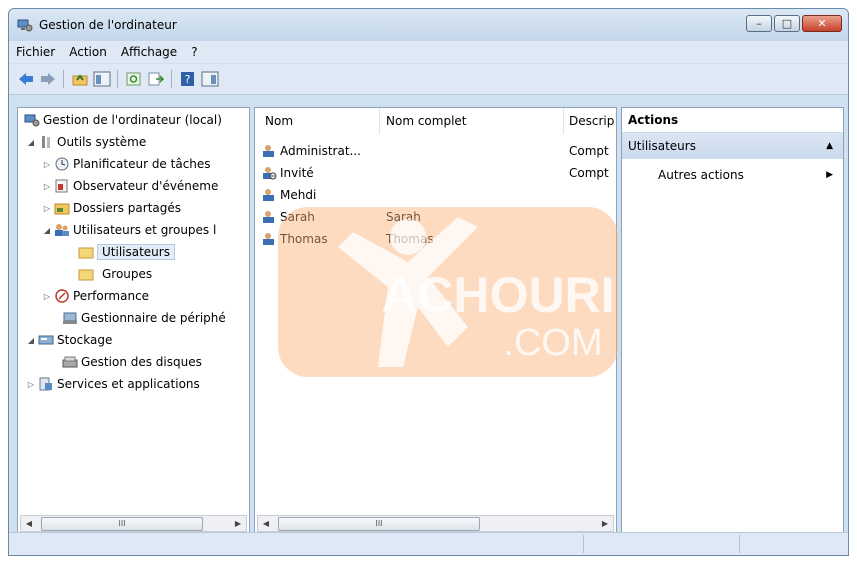 The height and width of the screenshot is (564, 857). I want to click on services-icon, so click(45, 384).